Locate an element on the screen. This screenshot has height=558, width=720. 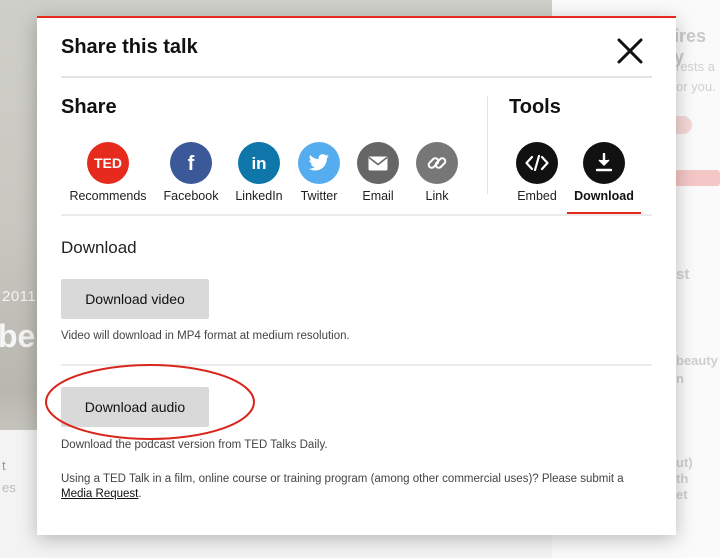
tool-embed-button: Embed is located at coordinates (537, 172).